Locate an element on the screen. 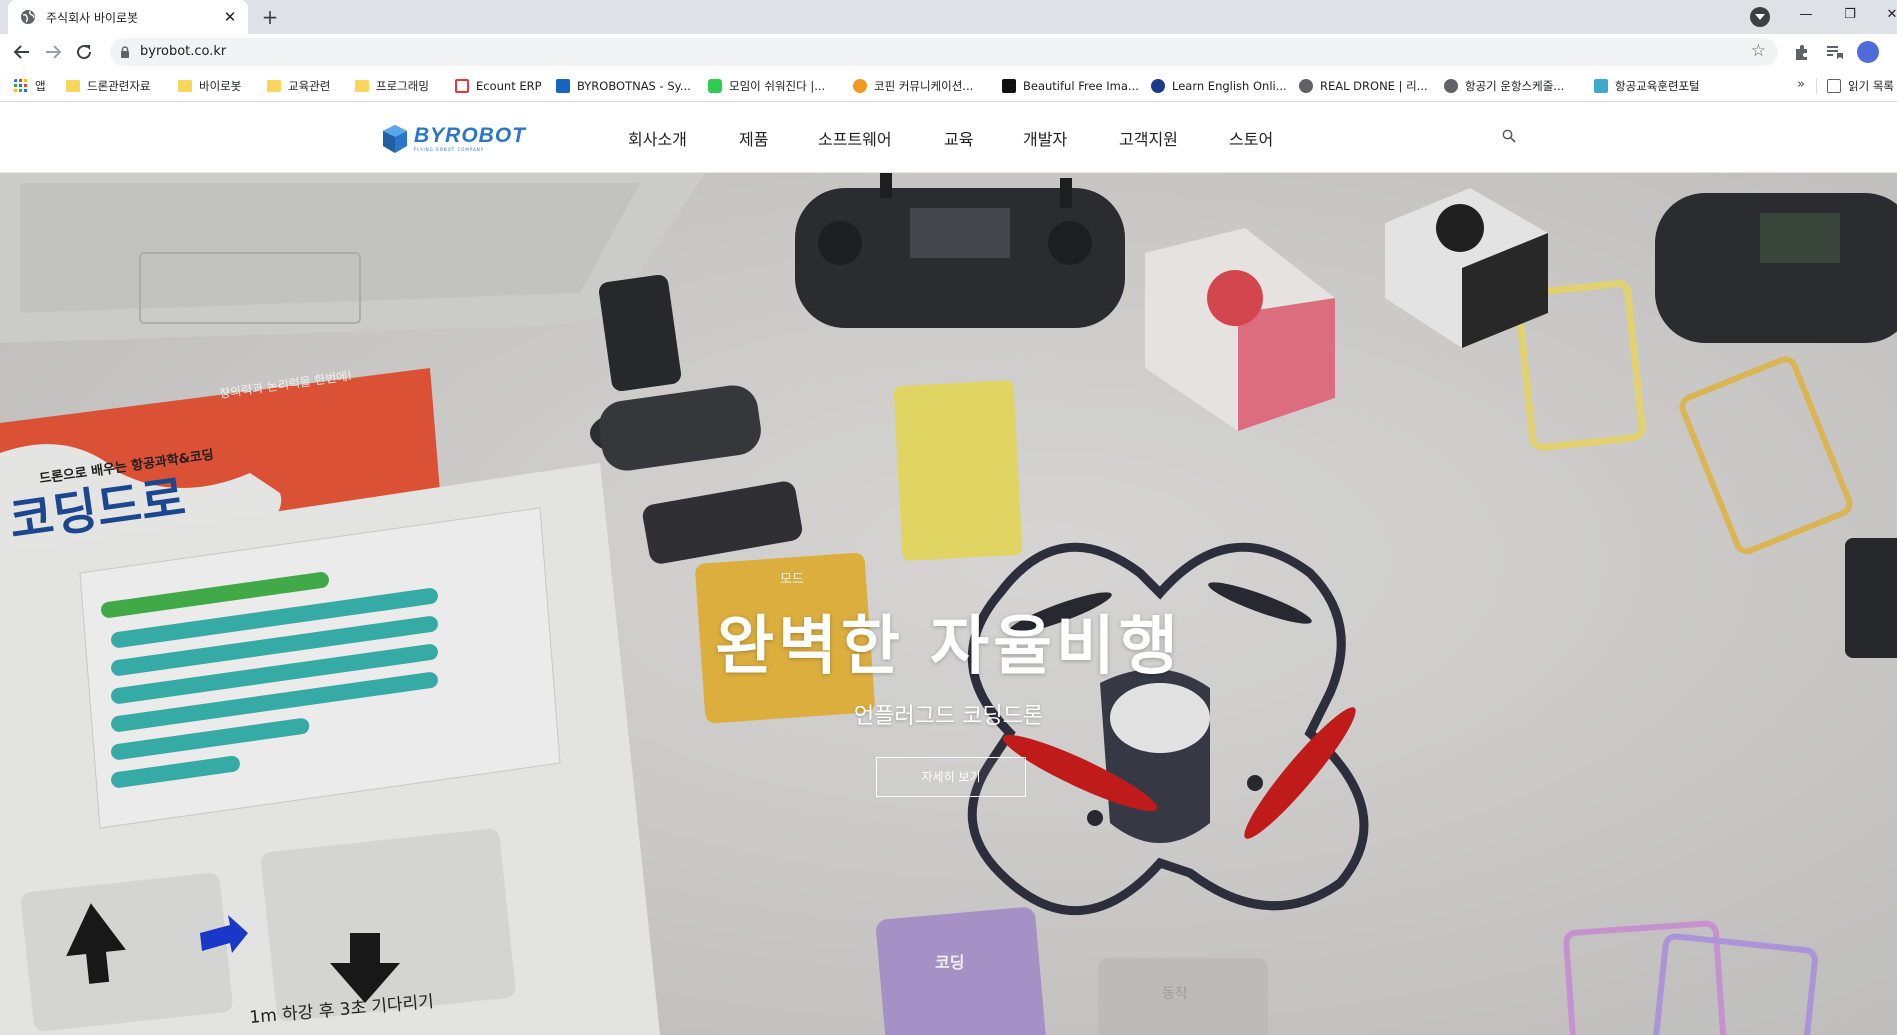 Image resolution: width=1897 pixels, height=1035 pixels. reading-list-label: 읽기 목록 is located at coordinates (1871, 86).